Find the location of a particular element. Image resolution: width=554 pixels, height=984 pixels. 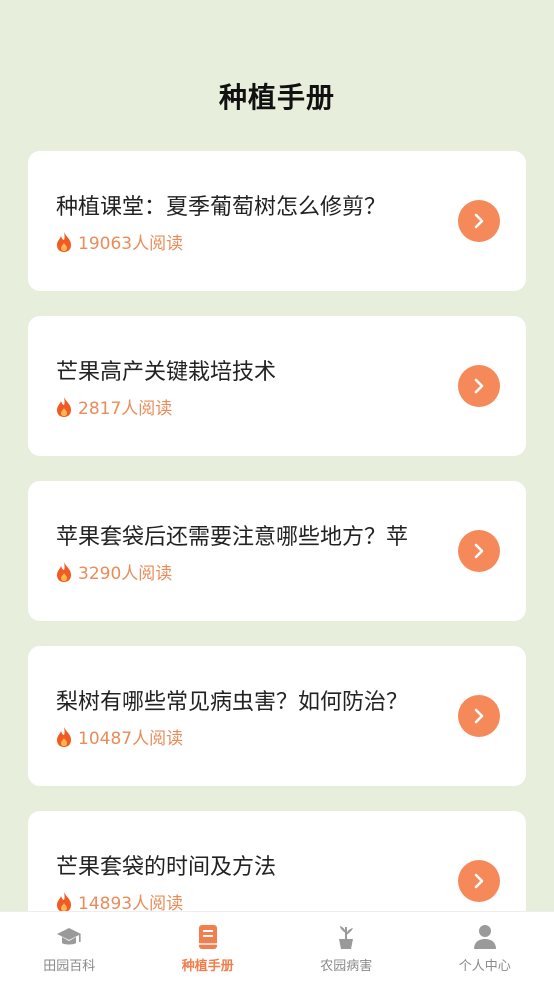

article-meta: 3290人阅读 is located at coordinates (113, 571).